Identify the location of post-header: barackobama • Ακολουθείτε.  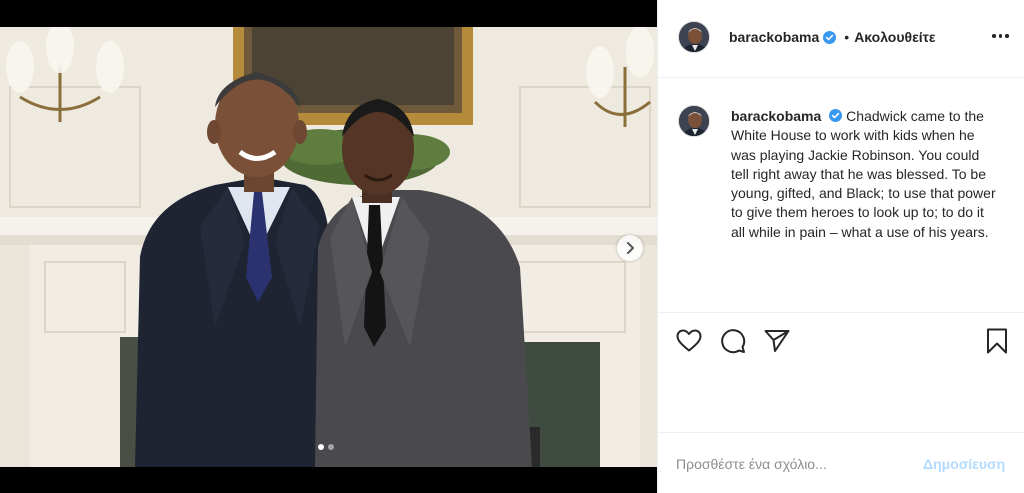
(841, 39).